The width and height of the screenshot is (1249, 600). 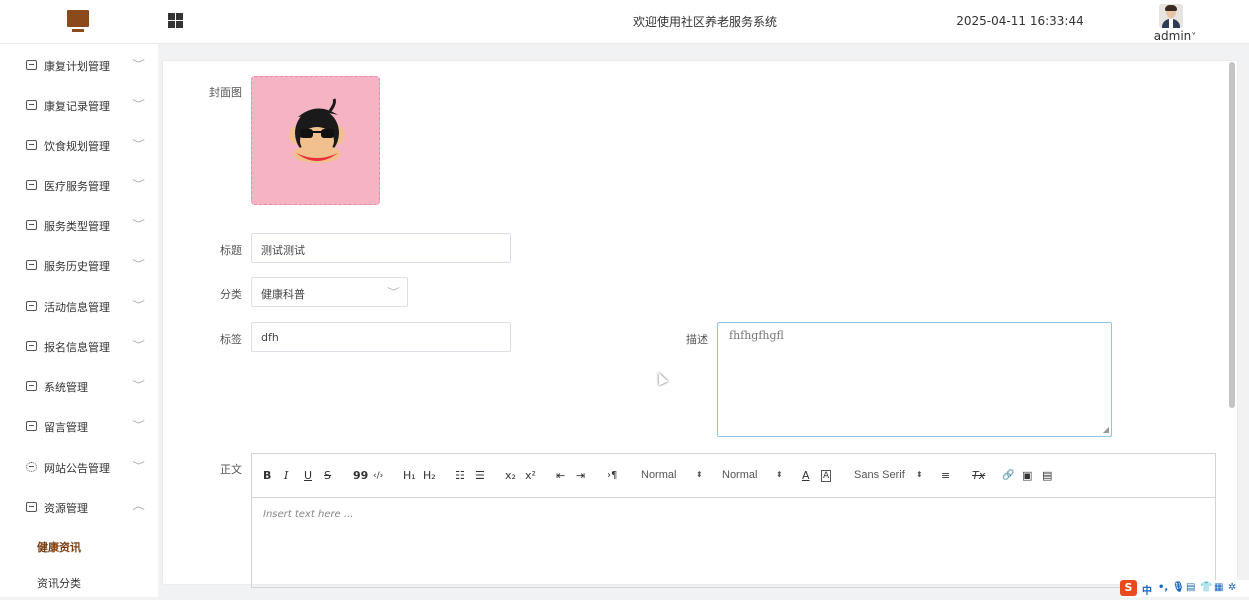 I want to click on datetime: 2025-04-11 16:33:44, so click(x=1020, y=21).